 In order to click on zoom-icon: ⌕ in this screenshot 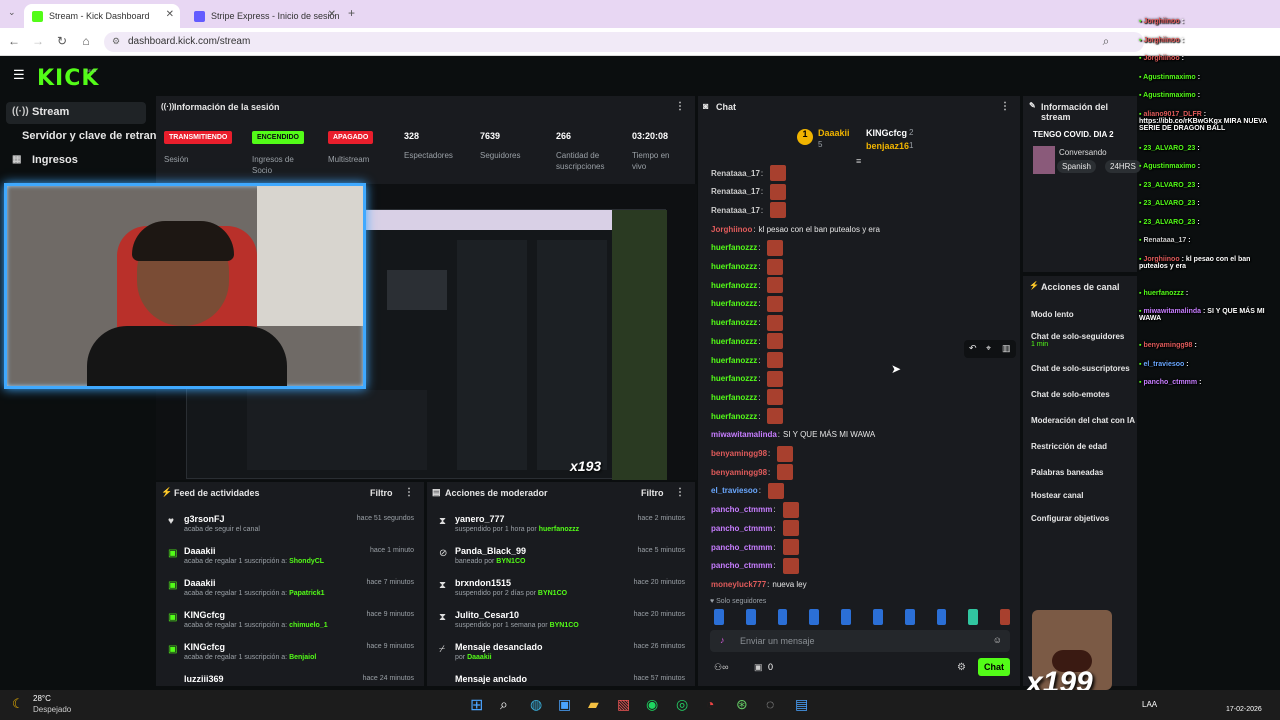, I will do `click(1106, 41)`.